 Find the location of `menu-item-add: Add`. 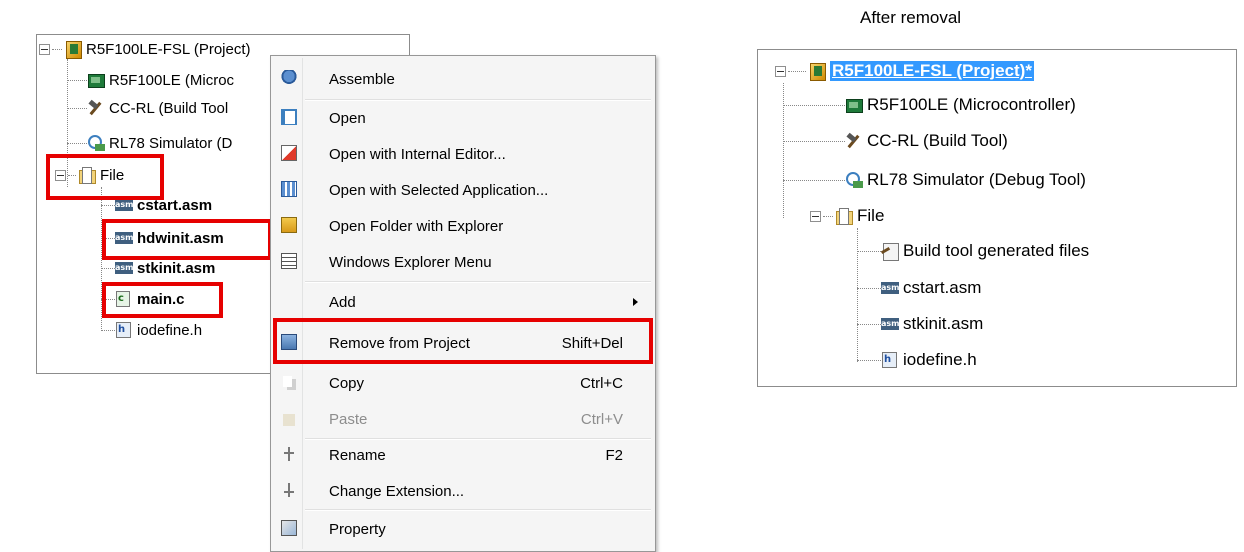

menu-item-add: Add is located at coordinates (462, 302).